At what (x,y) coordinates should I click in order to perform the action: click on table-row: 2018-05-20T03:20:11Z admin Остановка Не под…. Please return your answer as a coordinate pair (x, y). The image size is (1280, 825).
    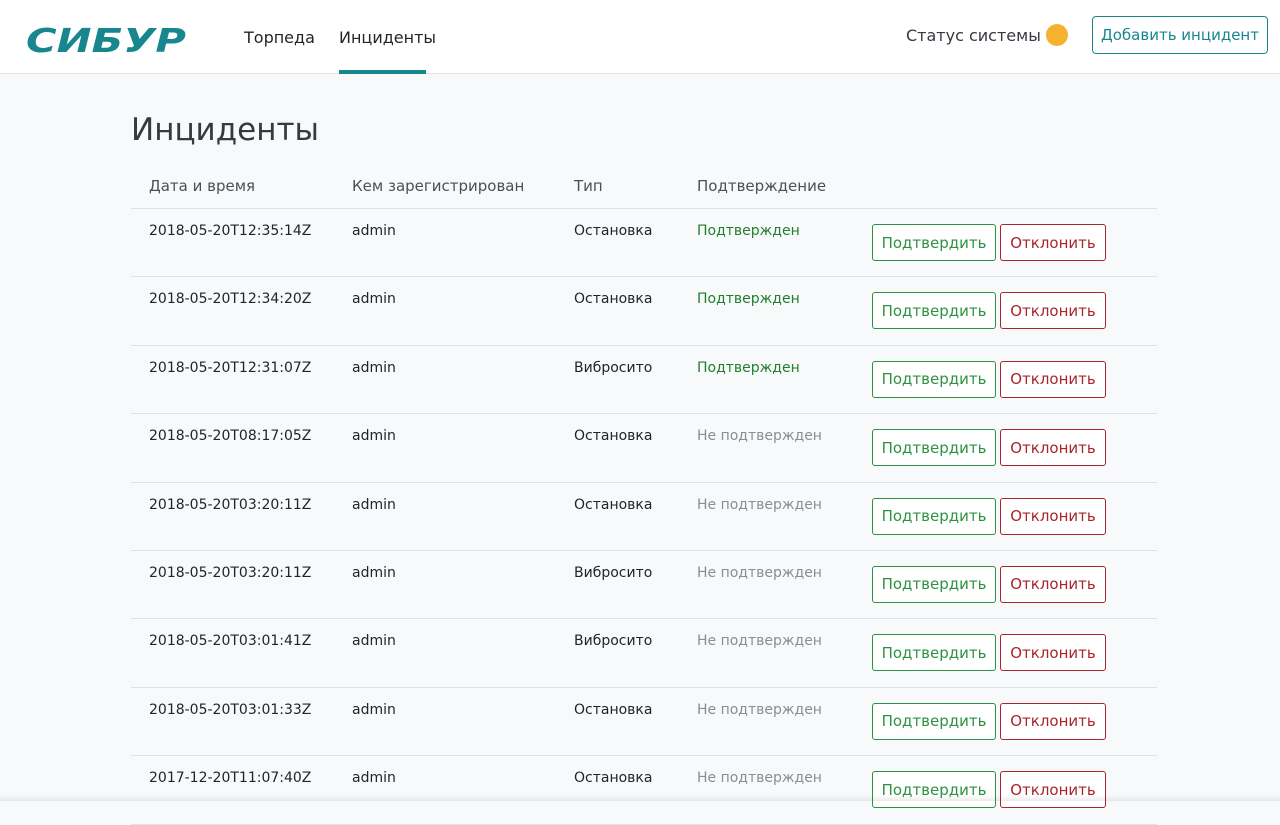
    Looking at the image, I should click on (644, 517).